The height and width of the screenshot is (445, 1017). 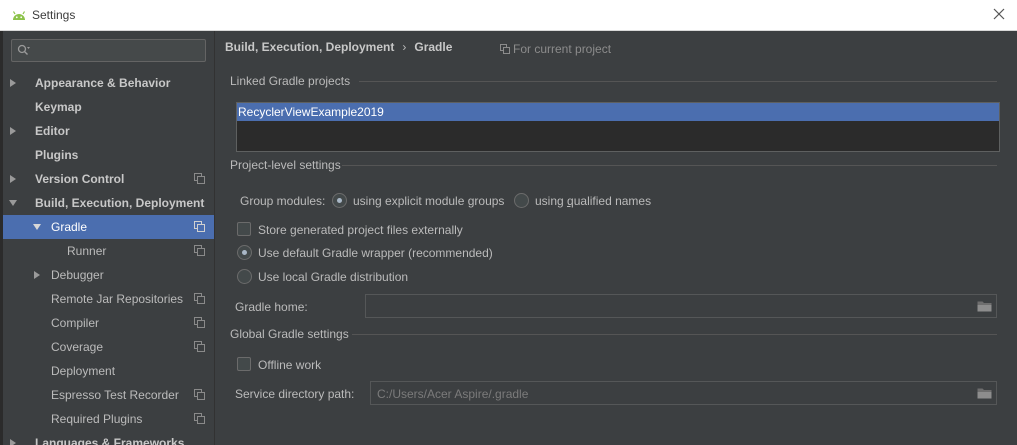 I want to click on explicit-module-groups-label: using explicit module groups, so click(x=428, y=201).